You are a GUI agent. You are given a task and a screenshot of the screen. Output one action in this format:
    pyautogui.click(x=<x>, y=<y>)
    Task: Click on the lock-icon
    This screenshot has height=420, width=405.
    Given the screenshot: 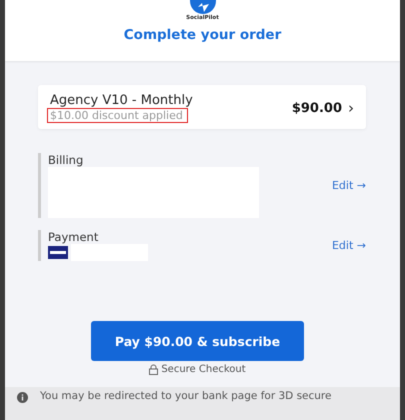 What is the action you would take?
    pyautogui.click(x=153, y=369)
    